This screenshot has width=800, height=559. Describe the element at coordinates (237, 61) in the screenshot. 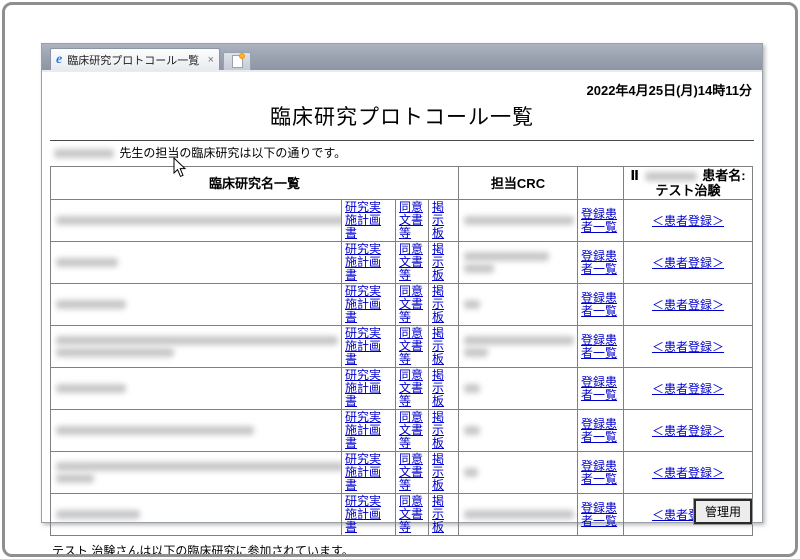

I see `new-tab-button` at that location.